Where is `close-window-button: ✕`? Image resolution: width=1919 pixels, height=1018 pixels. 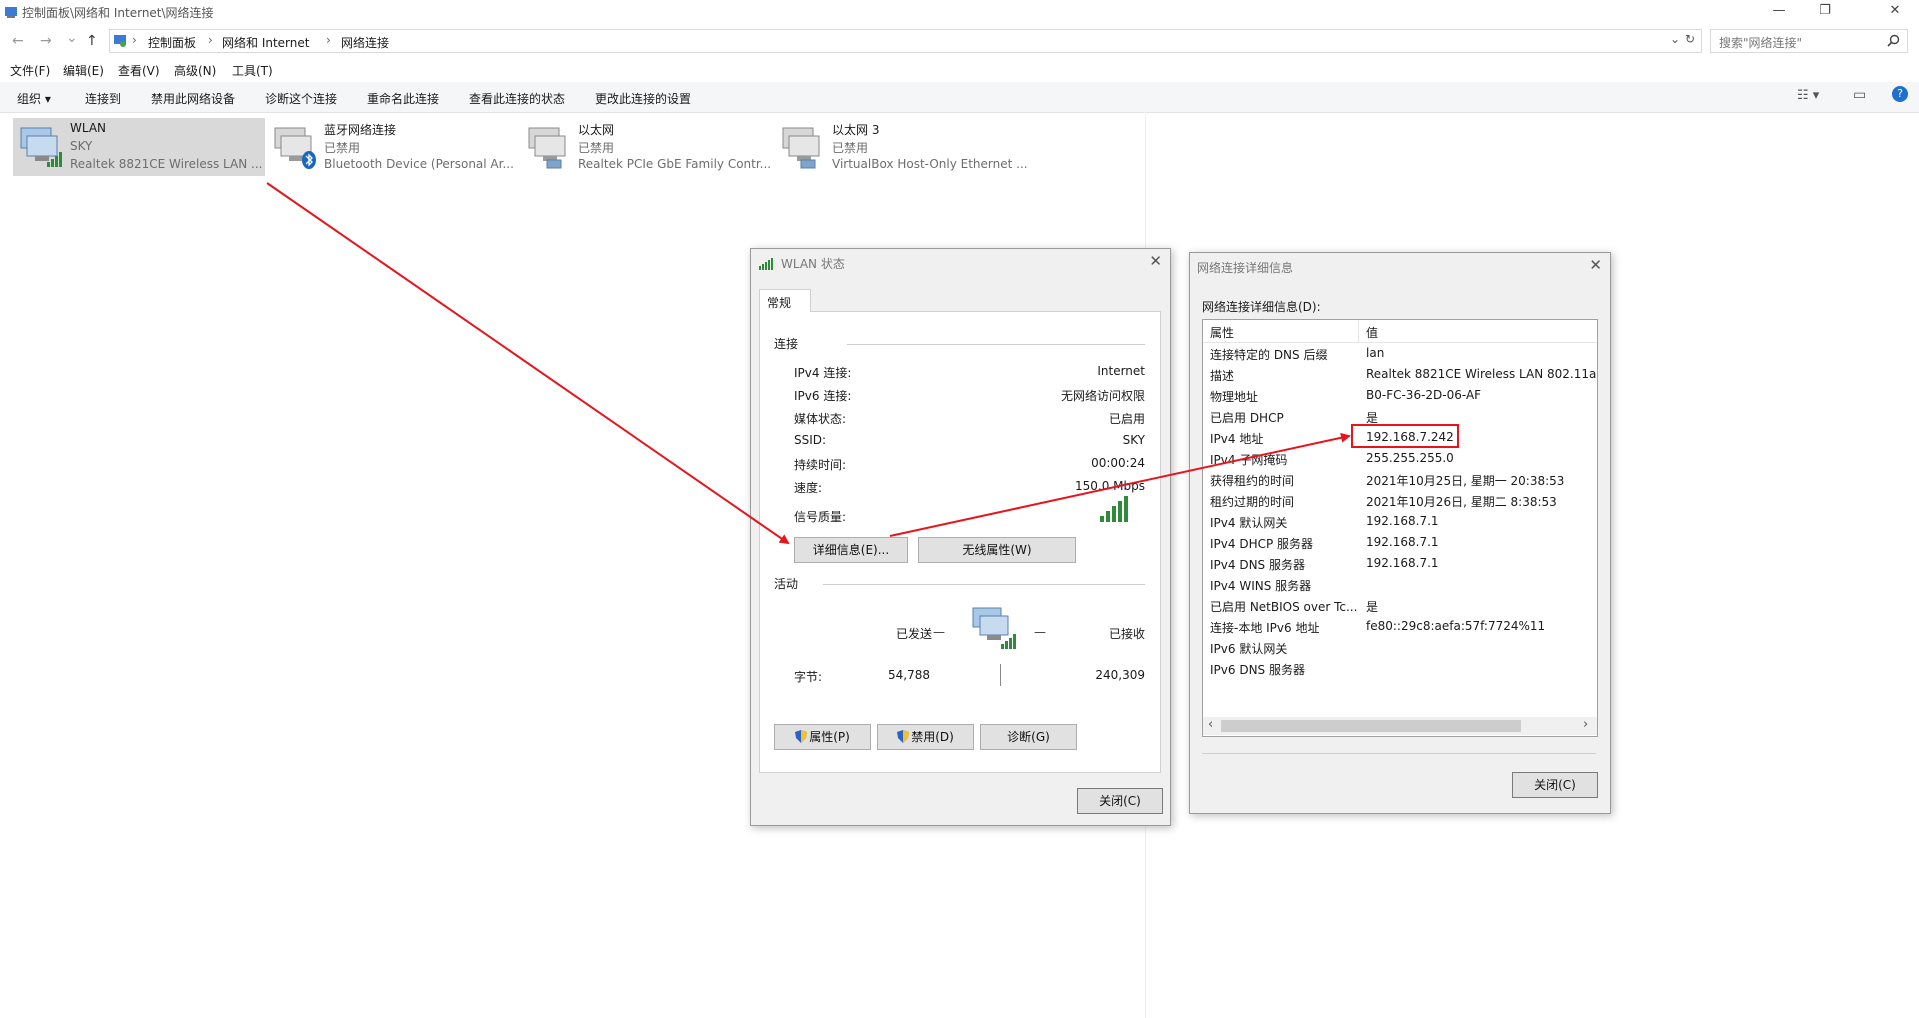 close-window-button: ✕ is located at coordinates (1895, 12).